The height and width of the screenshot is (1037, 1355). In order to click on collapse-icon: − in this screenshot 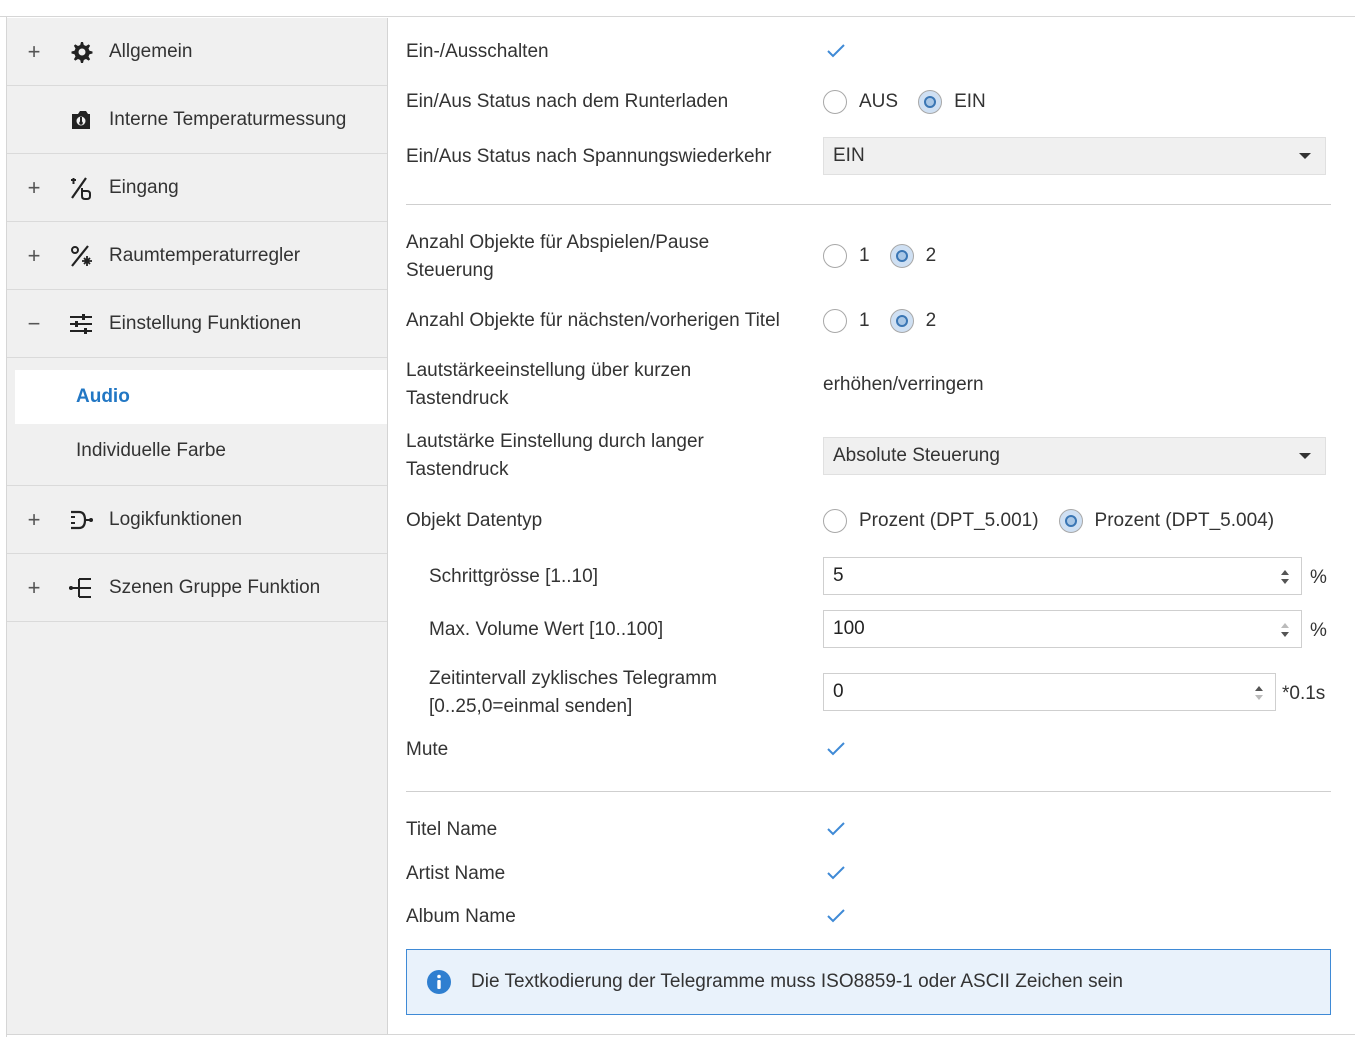, I will do `click(34, 324)`.